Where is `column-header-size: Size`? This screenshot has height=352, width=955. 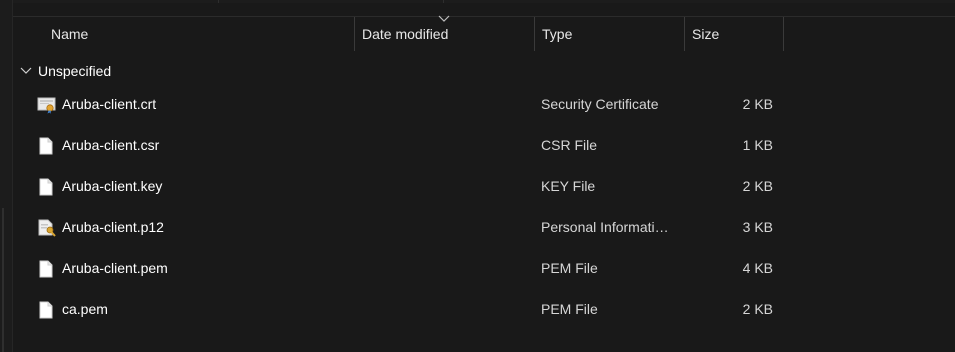 column-header-size: Size is located at coordinates (734, 34).